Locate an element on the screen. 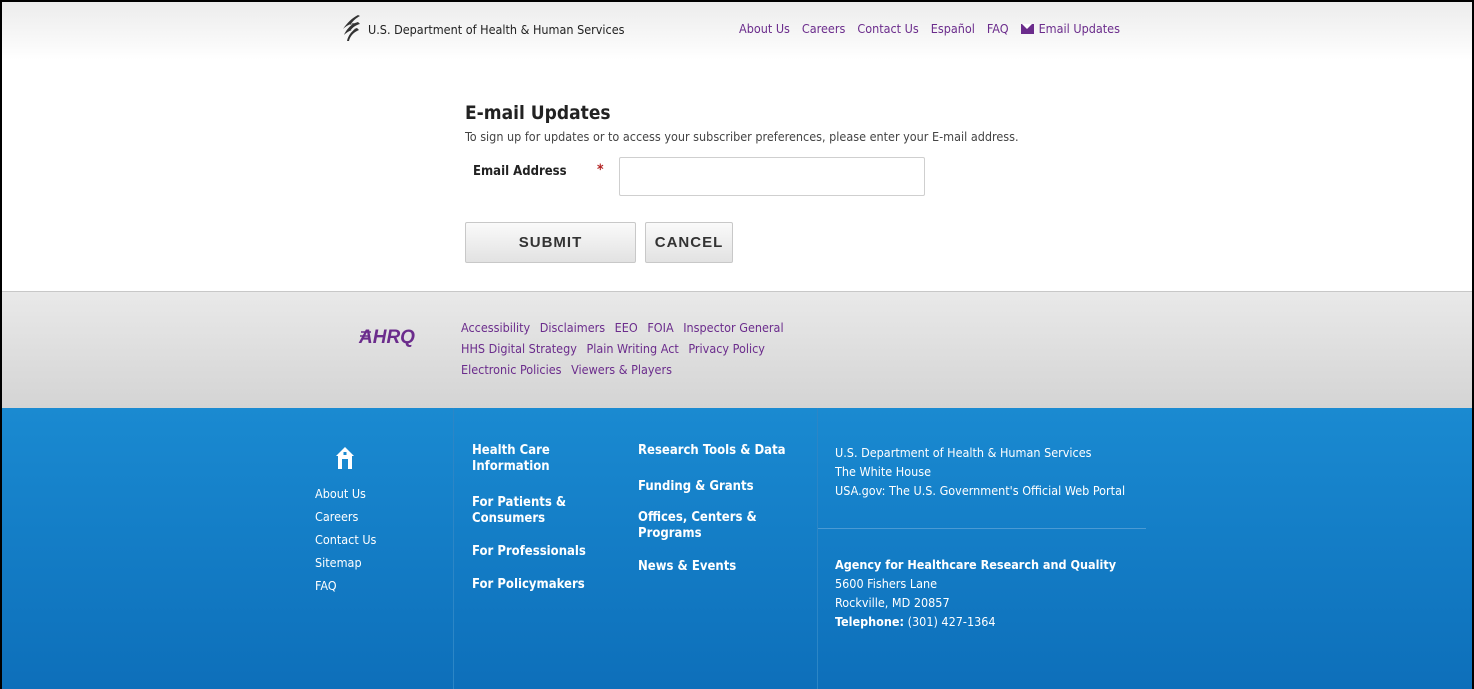 The width and height of the screenshot is (1474, 689). footer-link-professionals: For Professionals is located at coordinates (542, 552).